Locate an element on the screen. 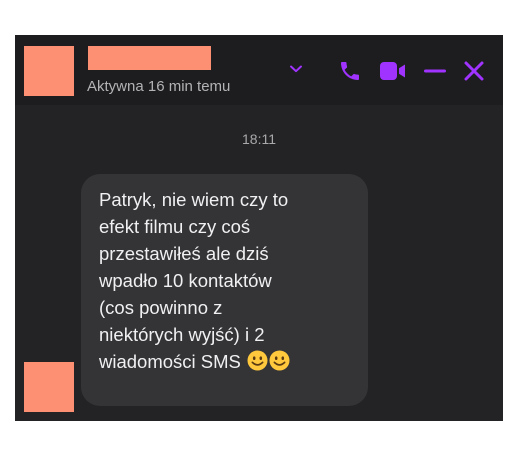 The width and height of the screenshot is (520, 460). message-timestamp: 18:11 is located at coordinates (259, 139).